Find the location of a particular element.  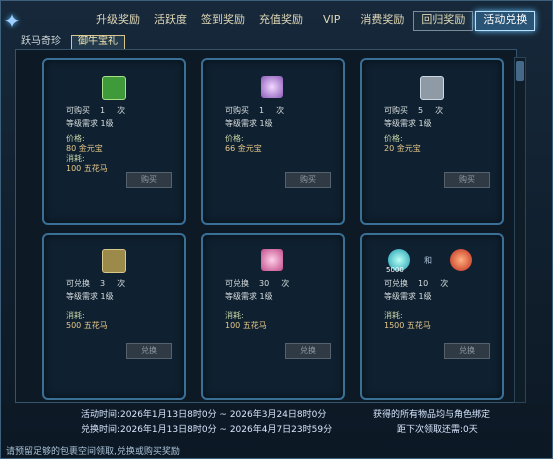

exchange-count: 可兑换 30 次 is located at coordinates (257, 283).